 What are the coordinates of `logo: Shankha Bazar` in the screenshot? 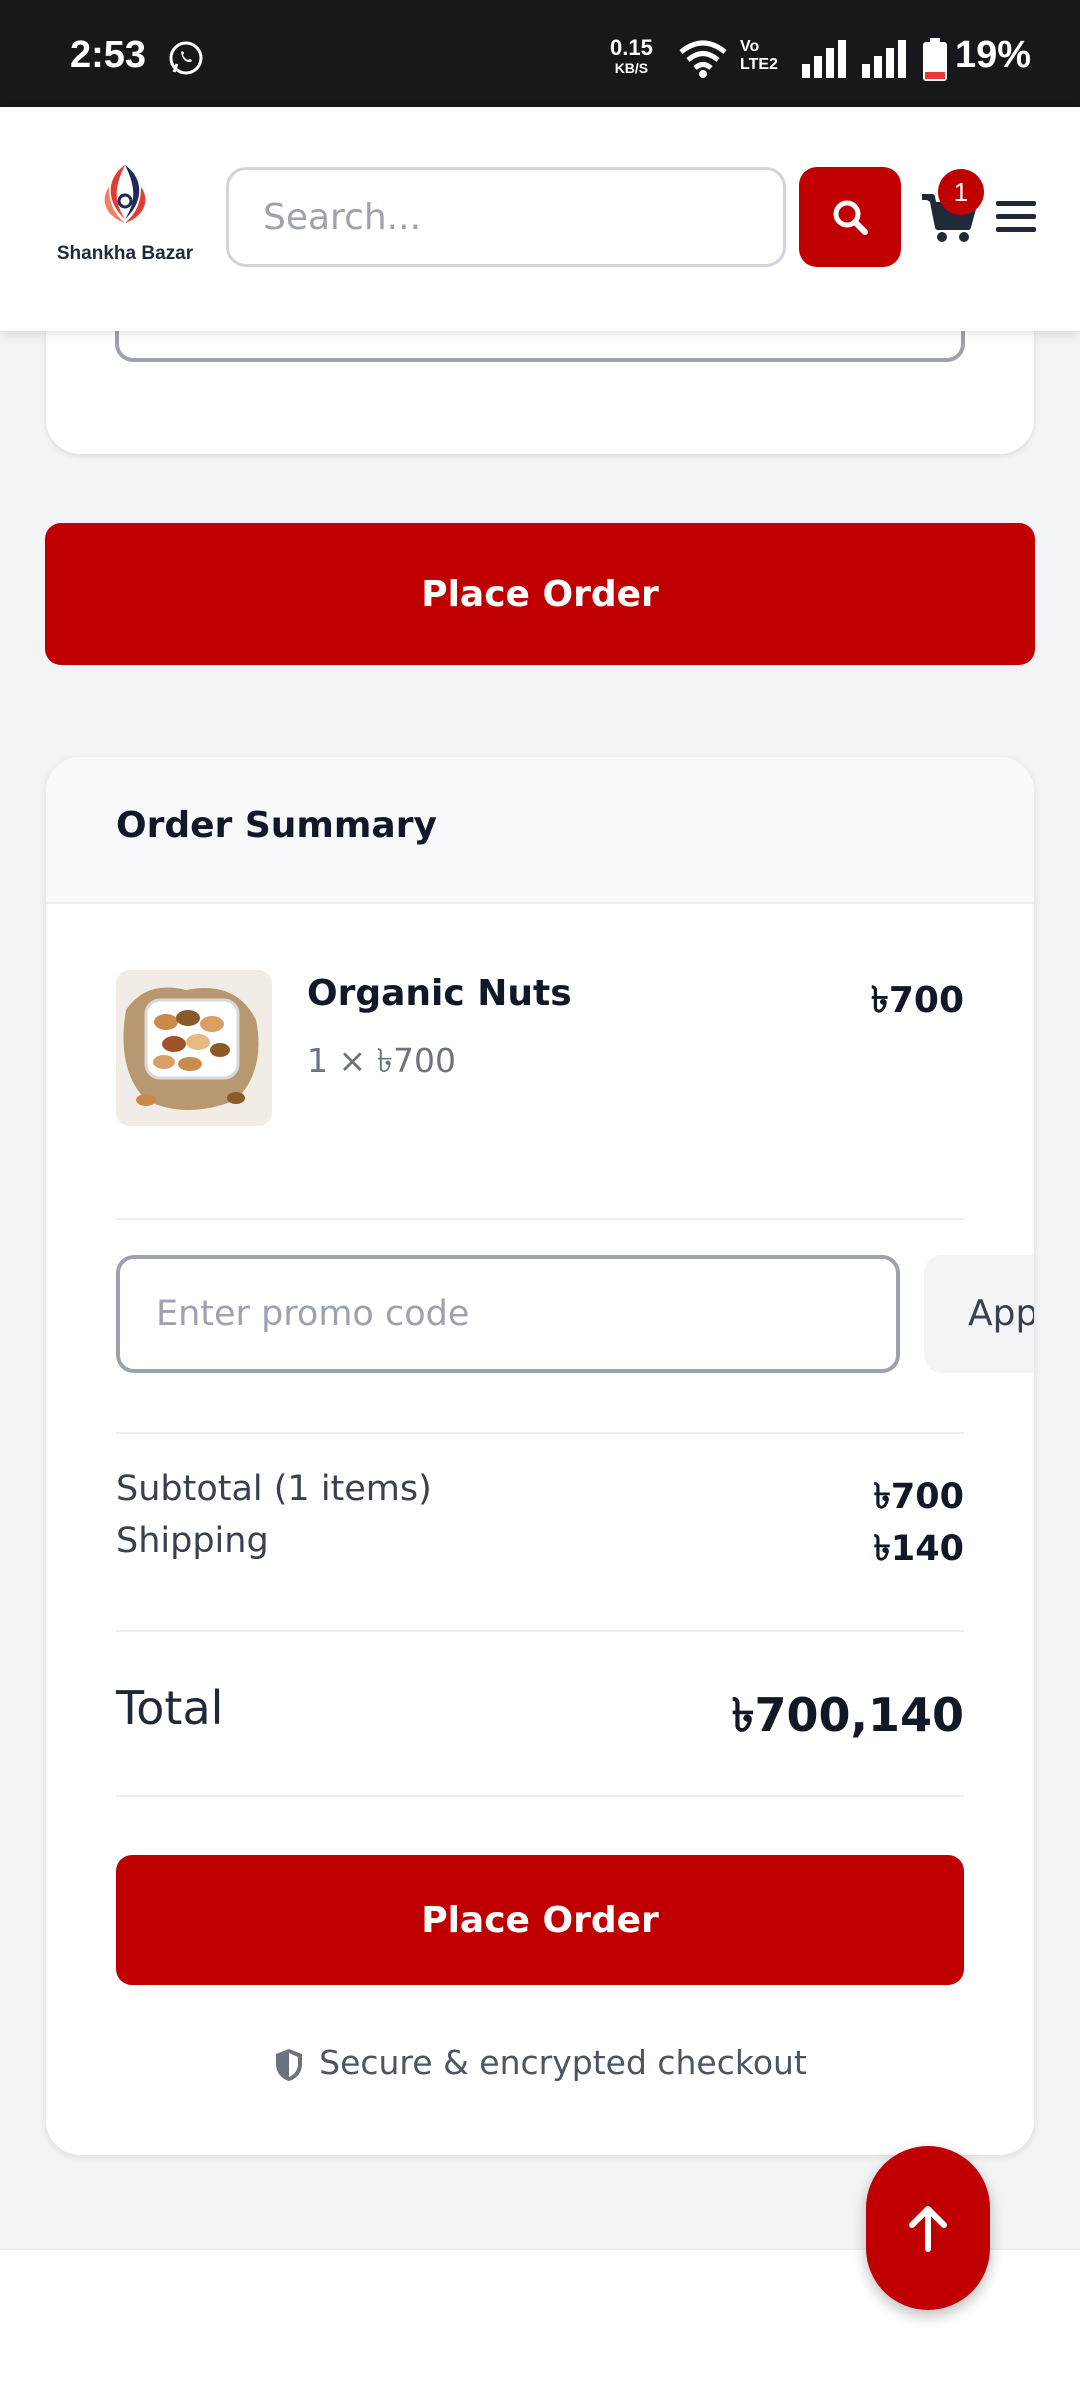 It's located at (125, 227).